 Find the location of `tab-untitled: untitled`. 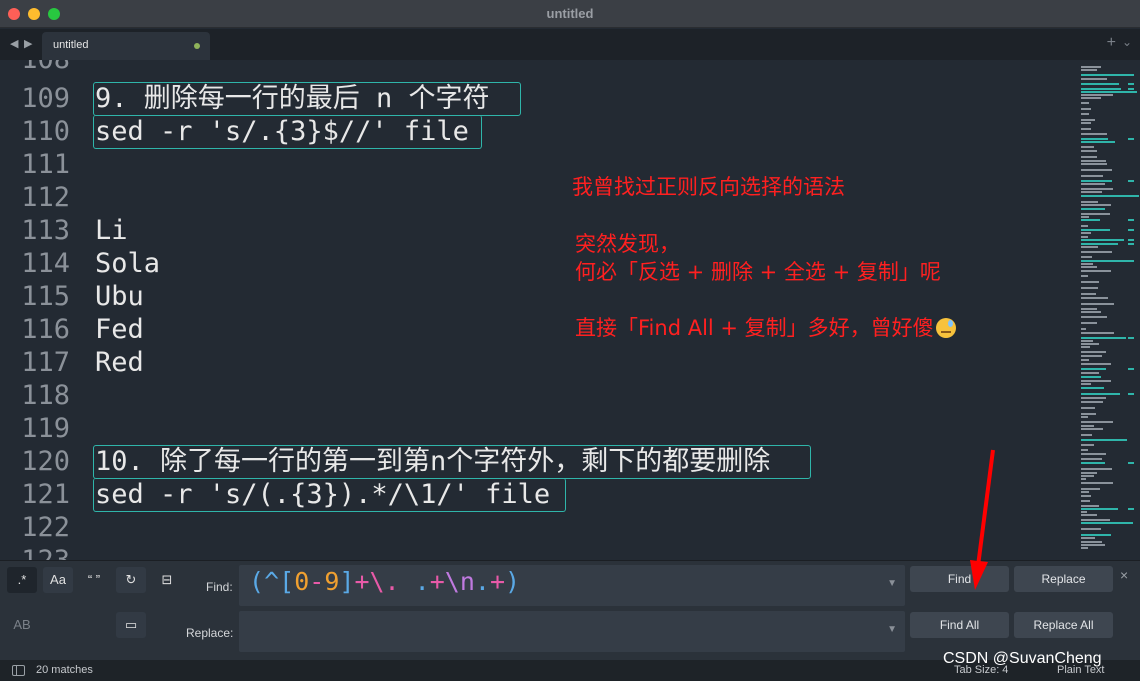

tab-untitled: untitled is located at coordinates (126, 46).